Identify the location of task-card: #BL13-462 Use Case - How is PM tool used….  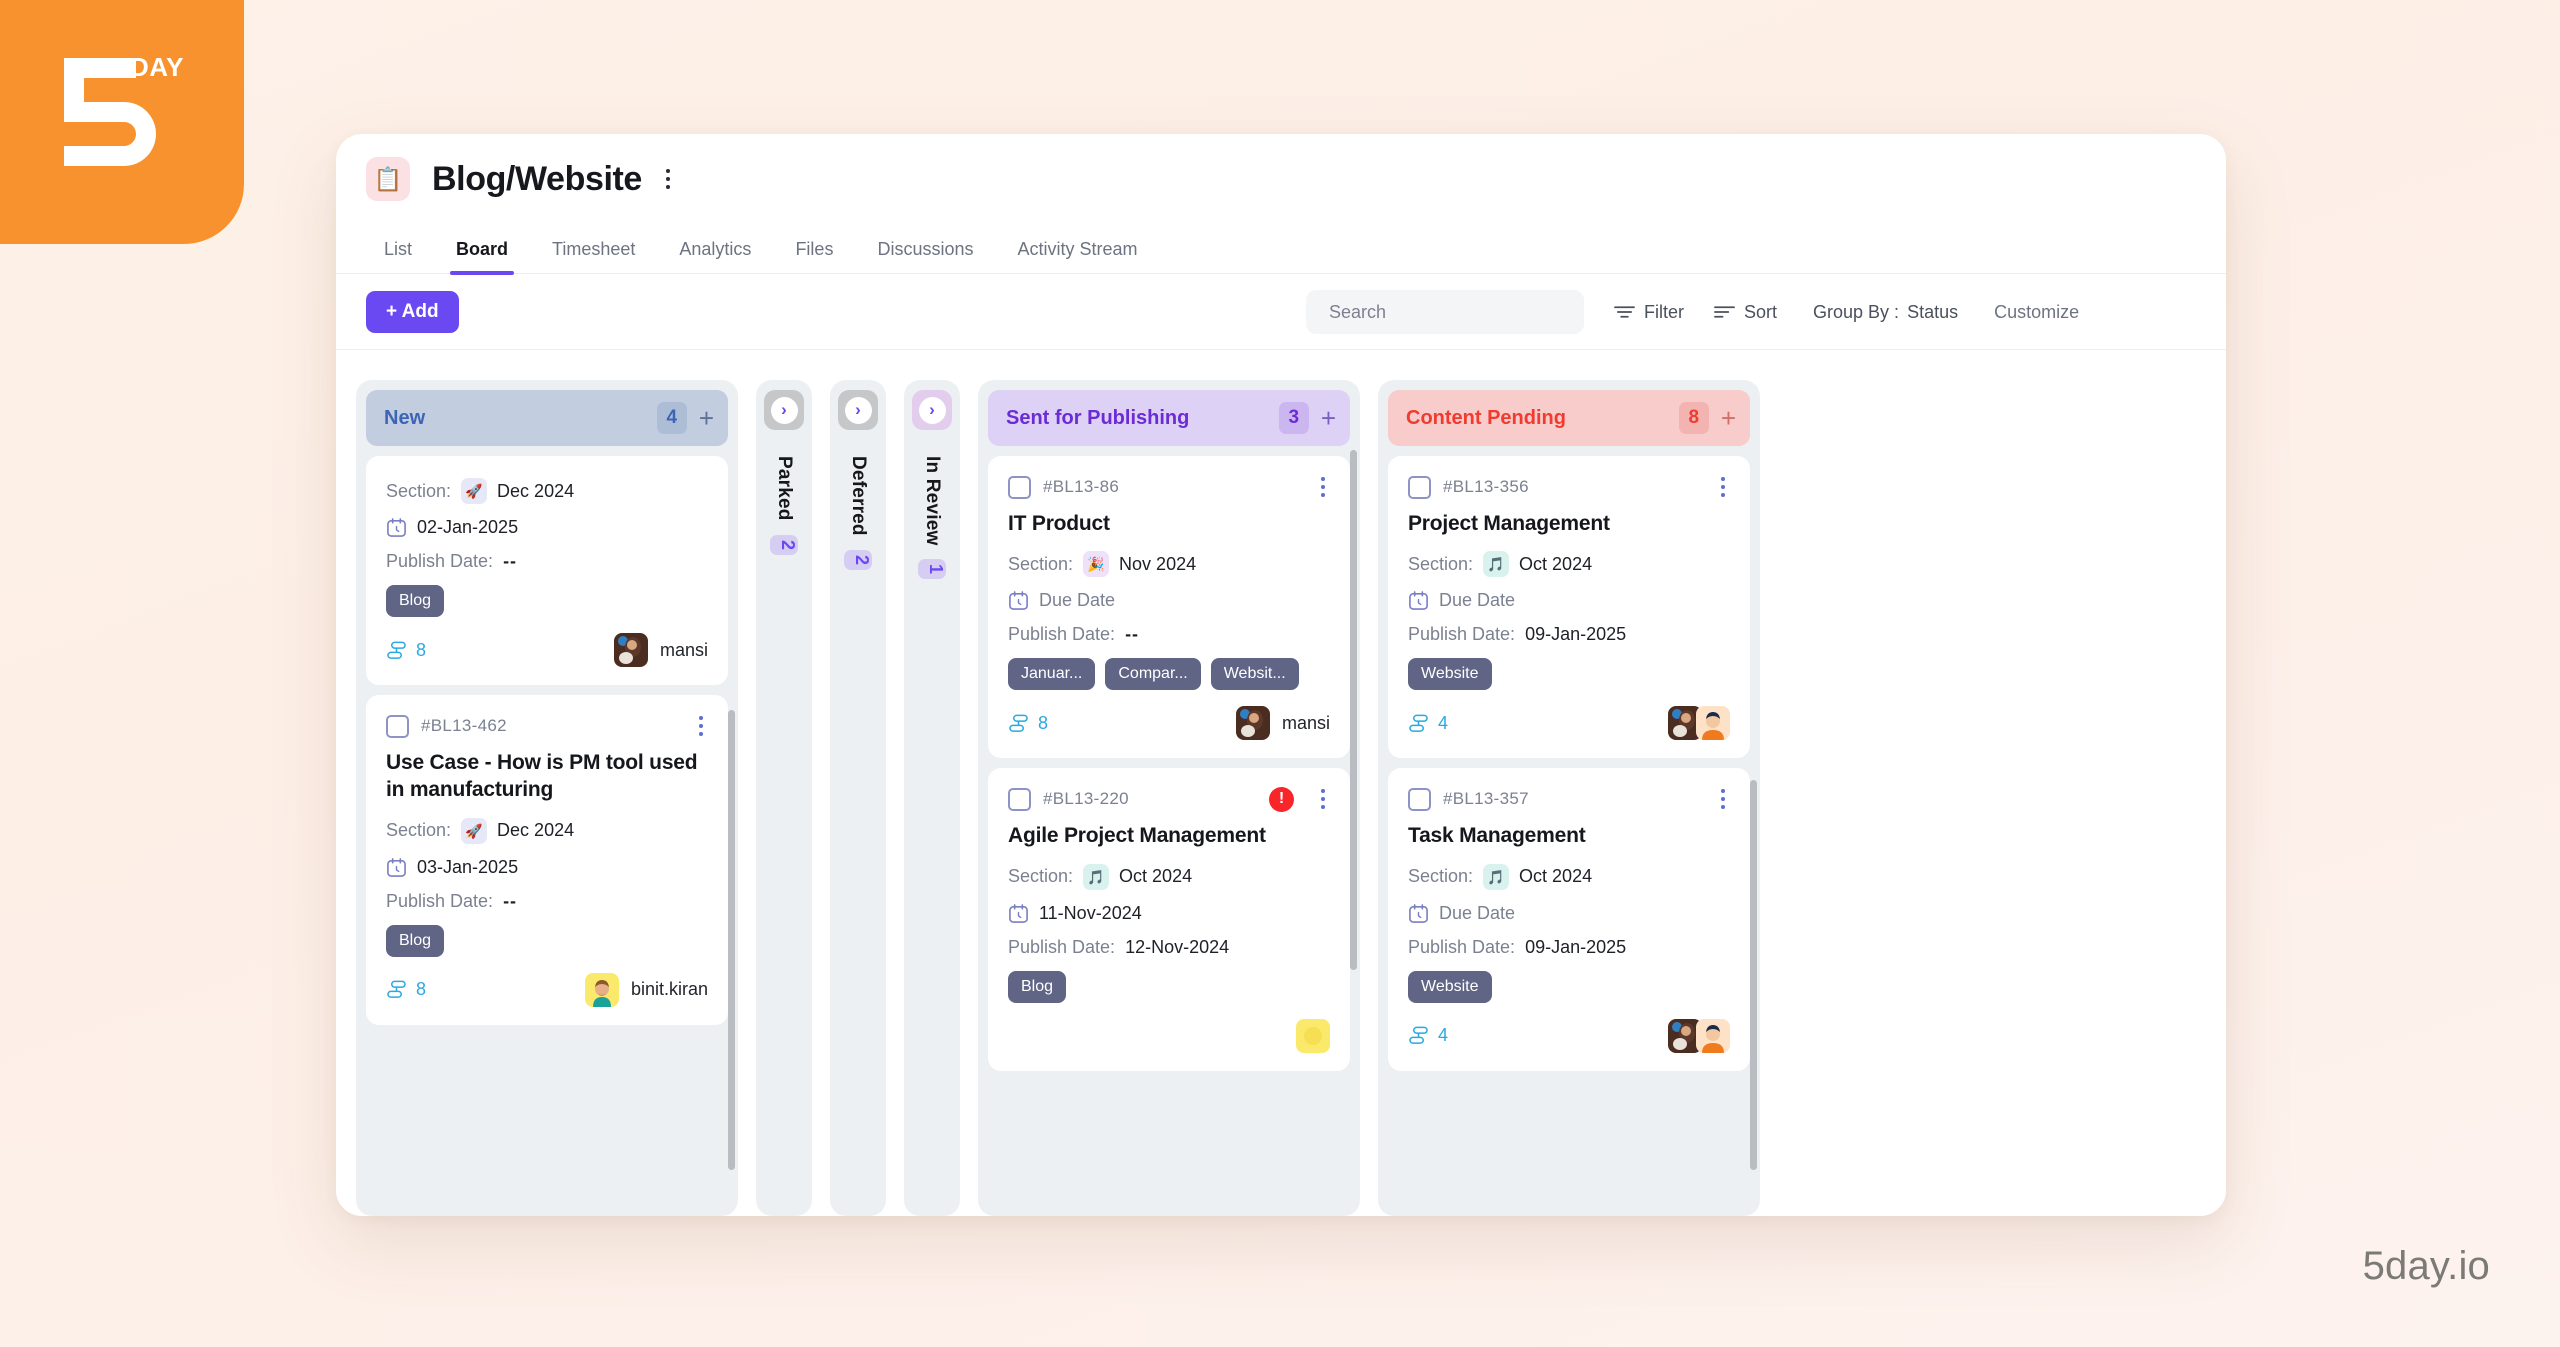
(547, 860).